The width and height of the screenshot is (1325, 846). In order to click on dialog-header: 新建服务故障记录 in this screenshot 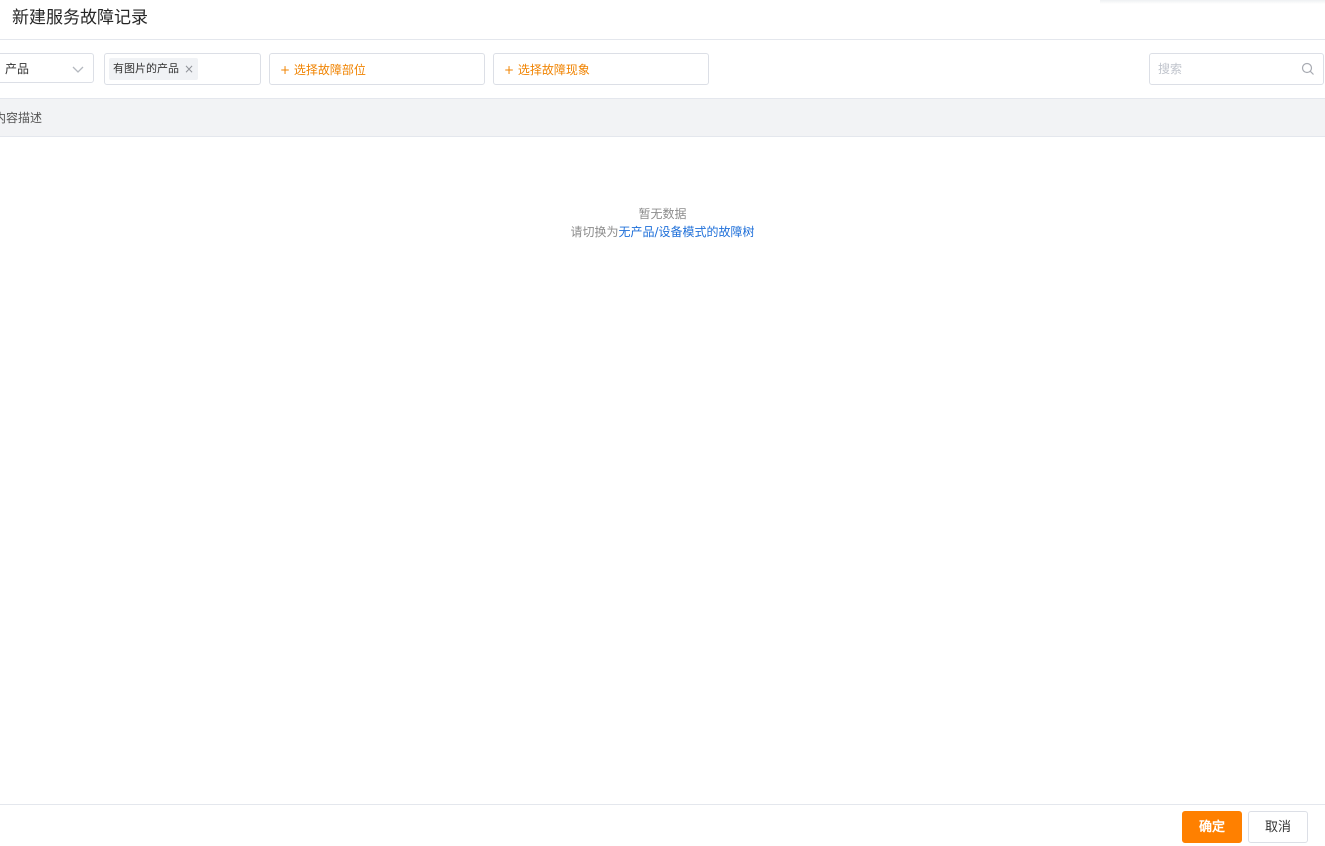, I will do `click(662, 20)`.